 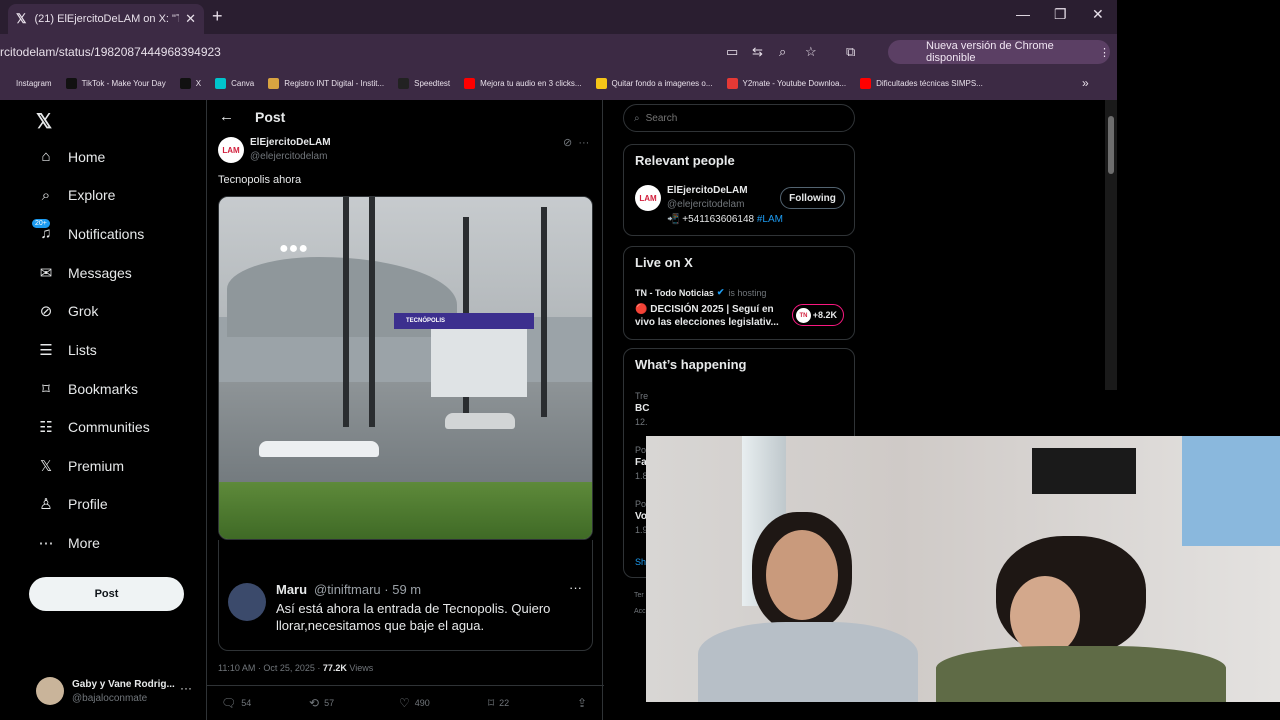 What do you see at coordinates (850, 52) in the screenshot?
I see `extensions-icon: ⧉` at bounding box center [850, 52].